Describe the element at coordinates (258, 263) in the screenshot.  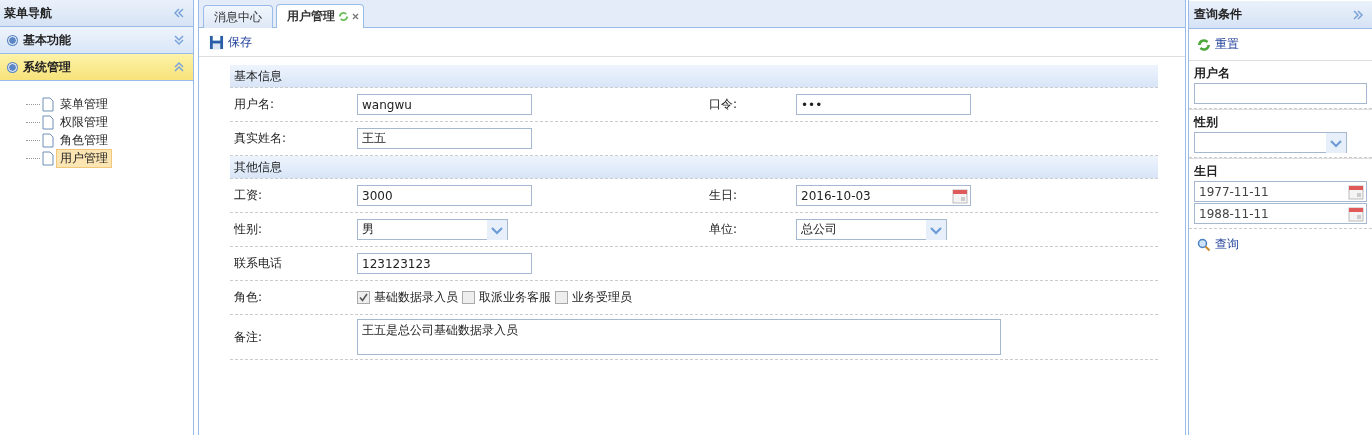
I see `field-label: 联系电话` at that location.